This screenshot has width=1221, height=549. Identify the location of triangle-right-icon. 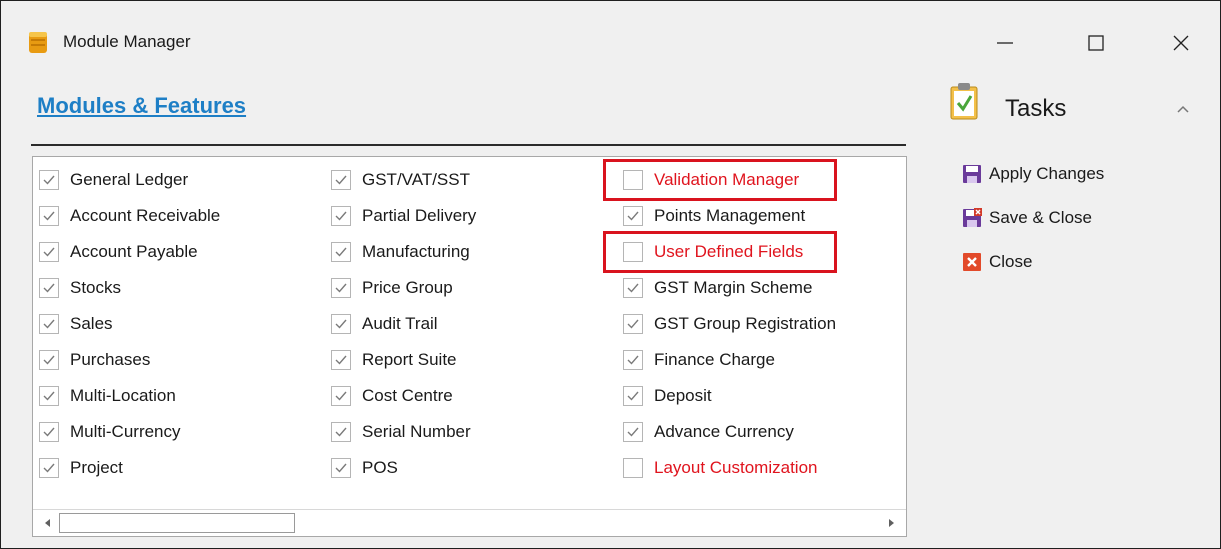
(891, 523).